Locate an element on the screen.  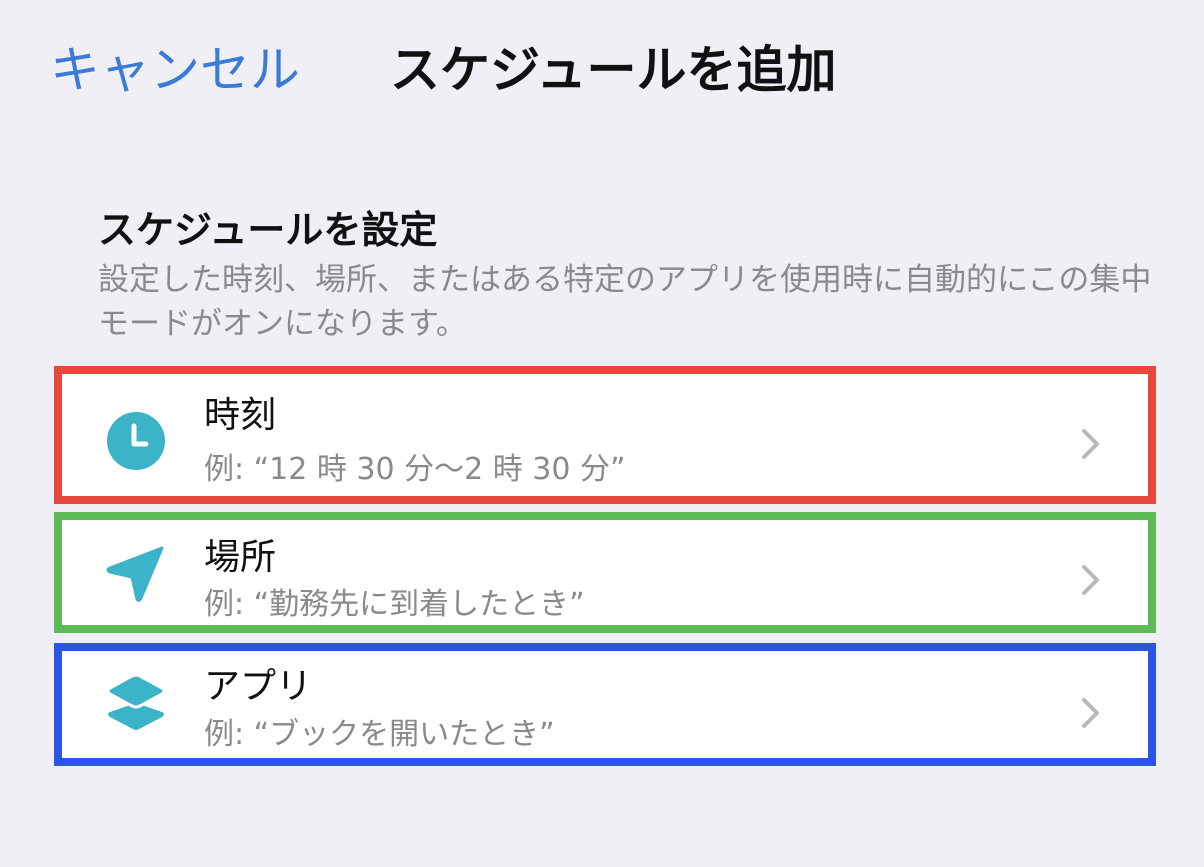
row-title-app: アプリ is located at coordinates (258, 686).